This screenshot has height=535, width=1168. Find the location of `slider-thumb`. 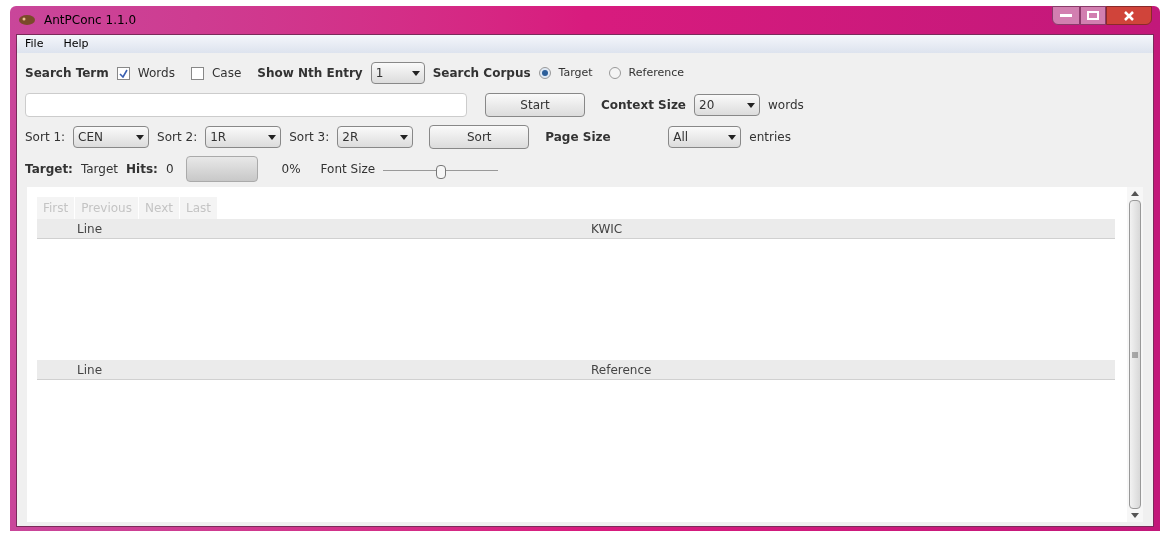

slider-thumb is located at coordinates (440, 172).